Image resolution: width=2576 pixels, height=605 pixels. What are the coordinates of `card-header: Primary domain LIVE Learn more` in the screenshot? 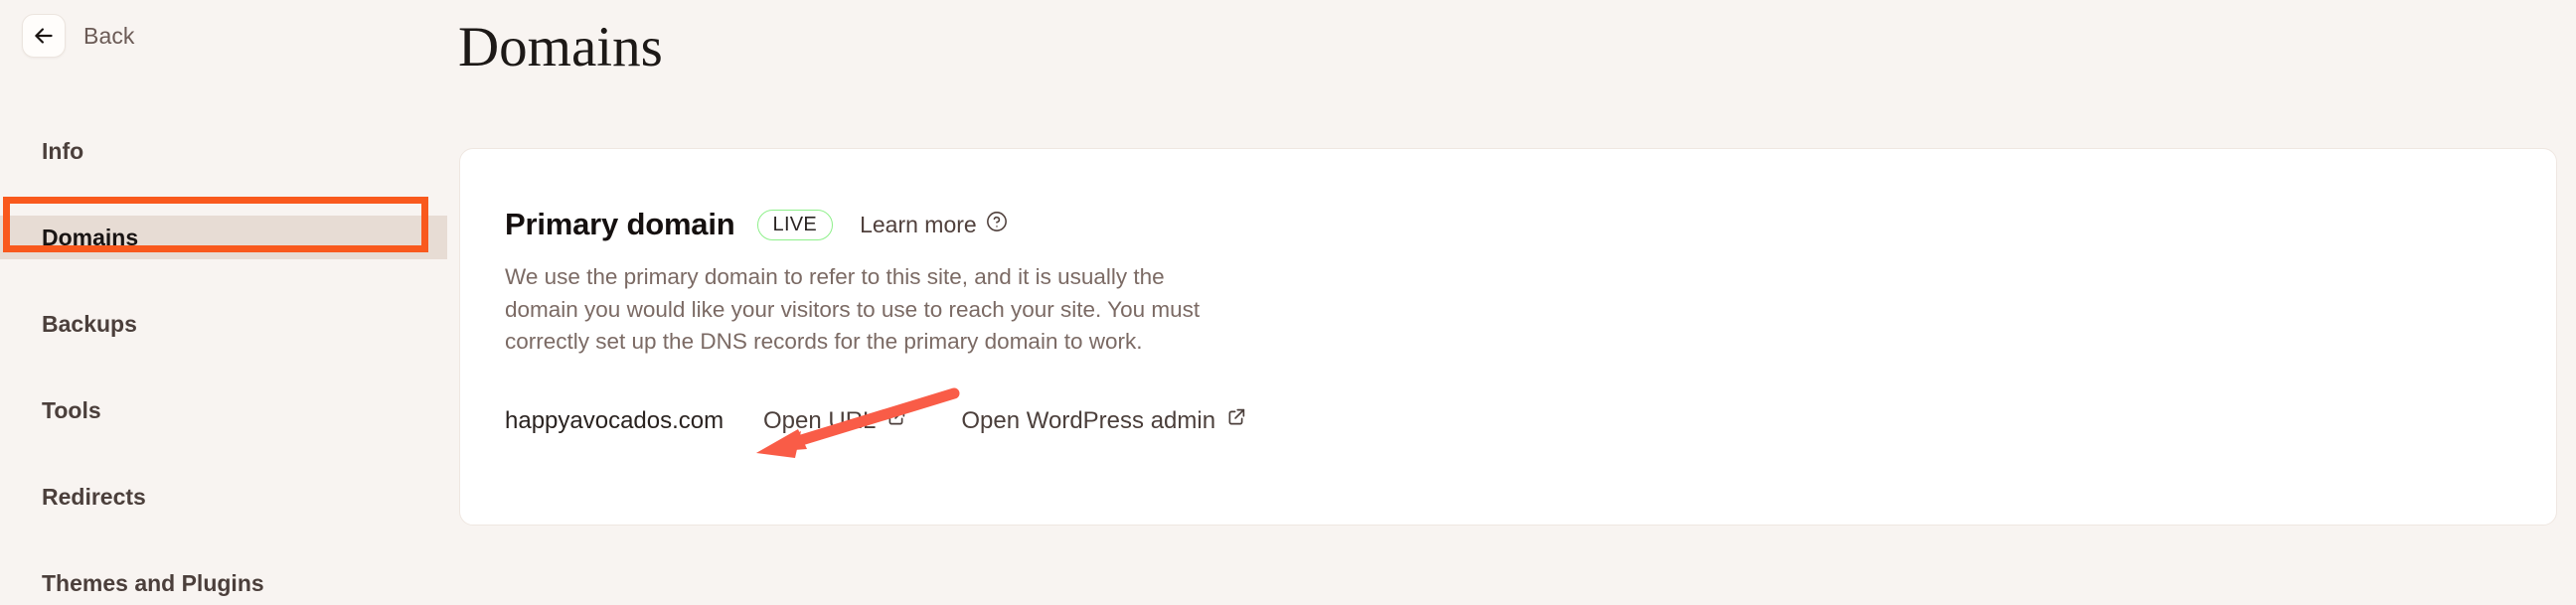 It's located at (756, 224).